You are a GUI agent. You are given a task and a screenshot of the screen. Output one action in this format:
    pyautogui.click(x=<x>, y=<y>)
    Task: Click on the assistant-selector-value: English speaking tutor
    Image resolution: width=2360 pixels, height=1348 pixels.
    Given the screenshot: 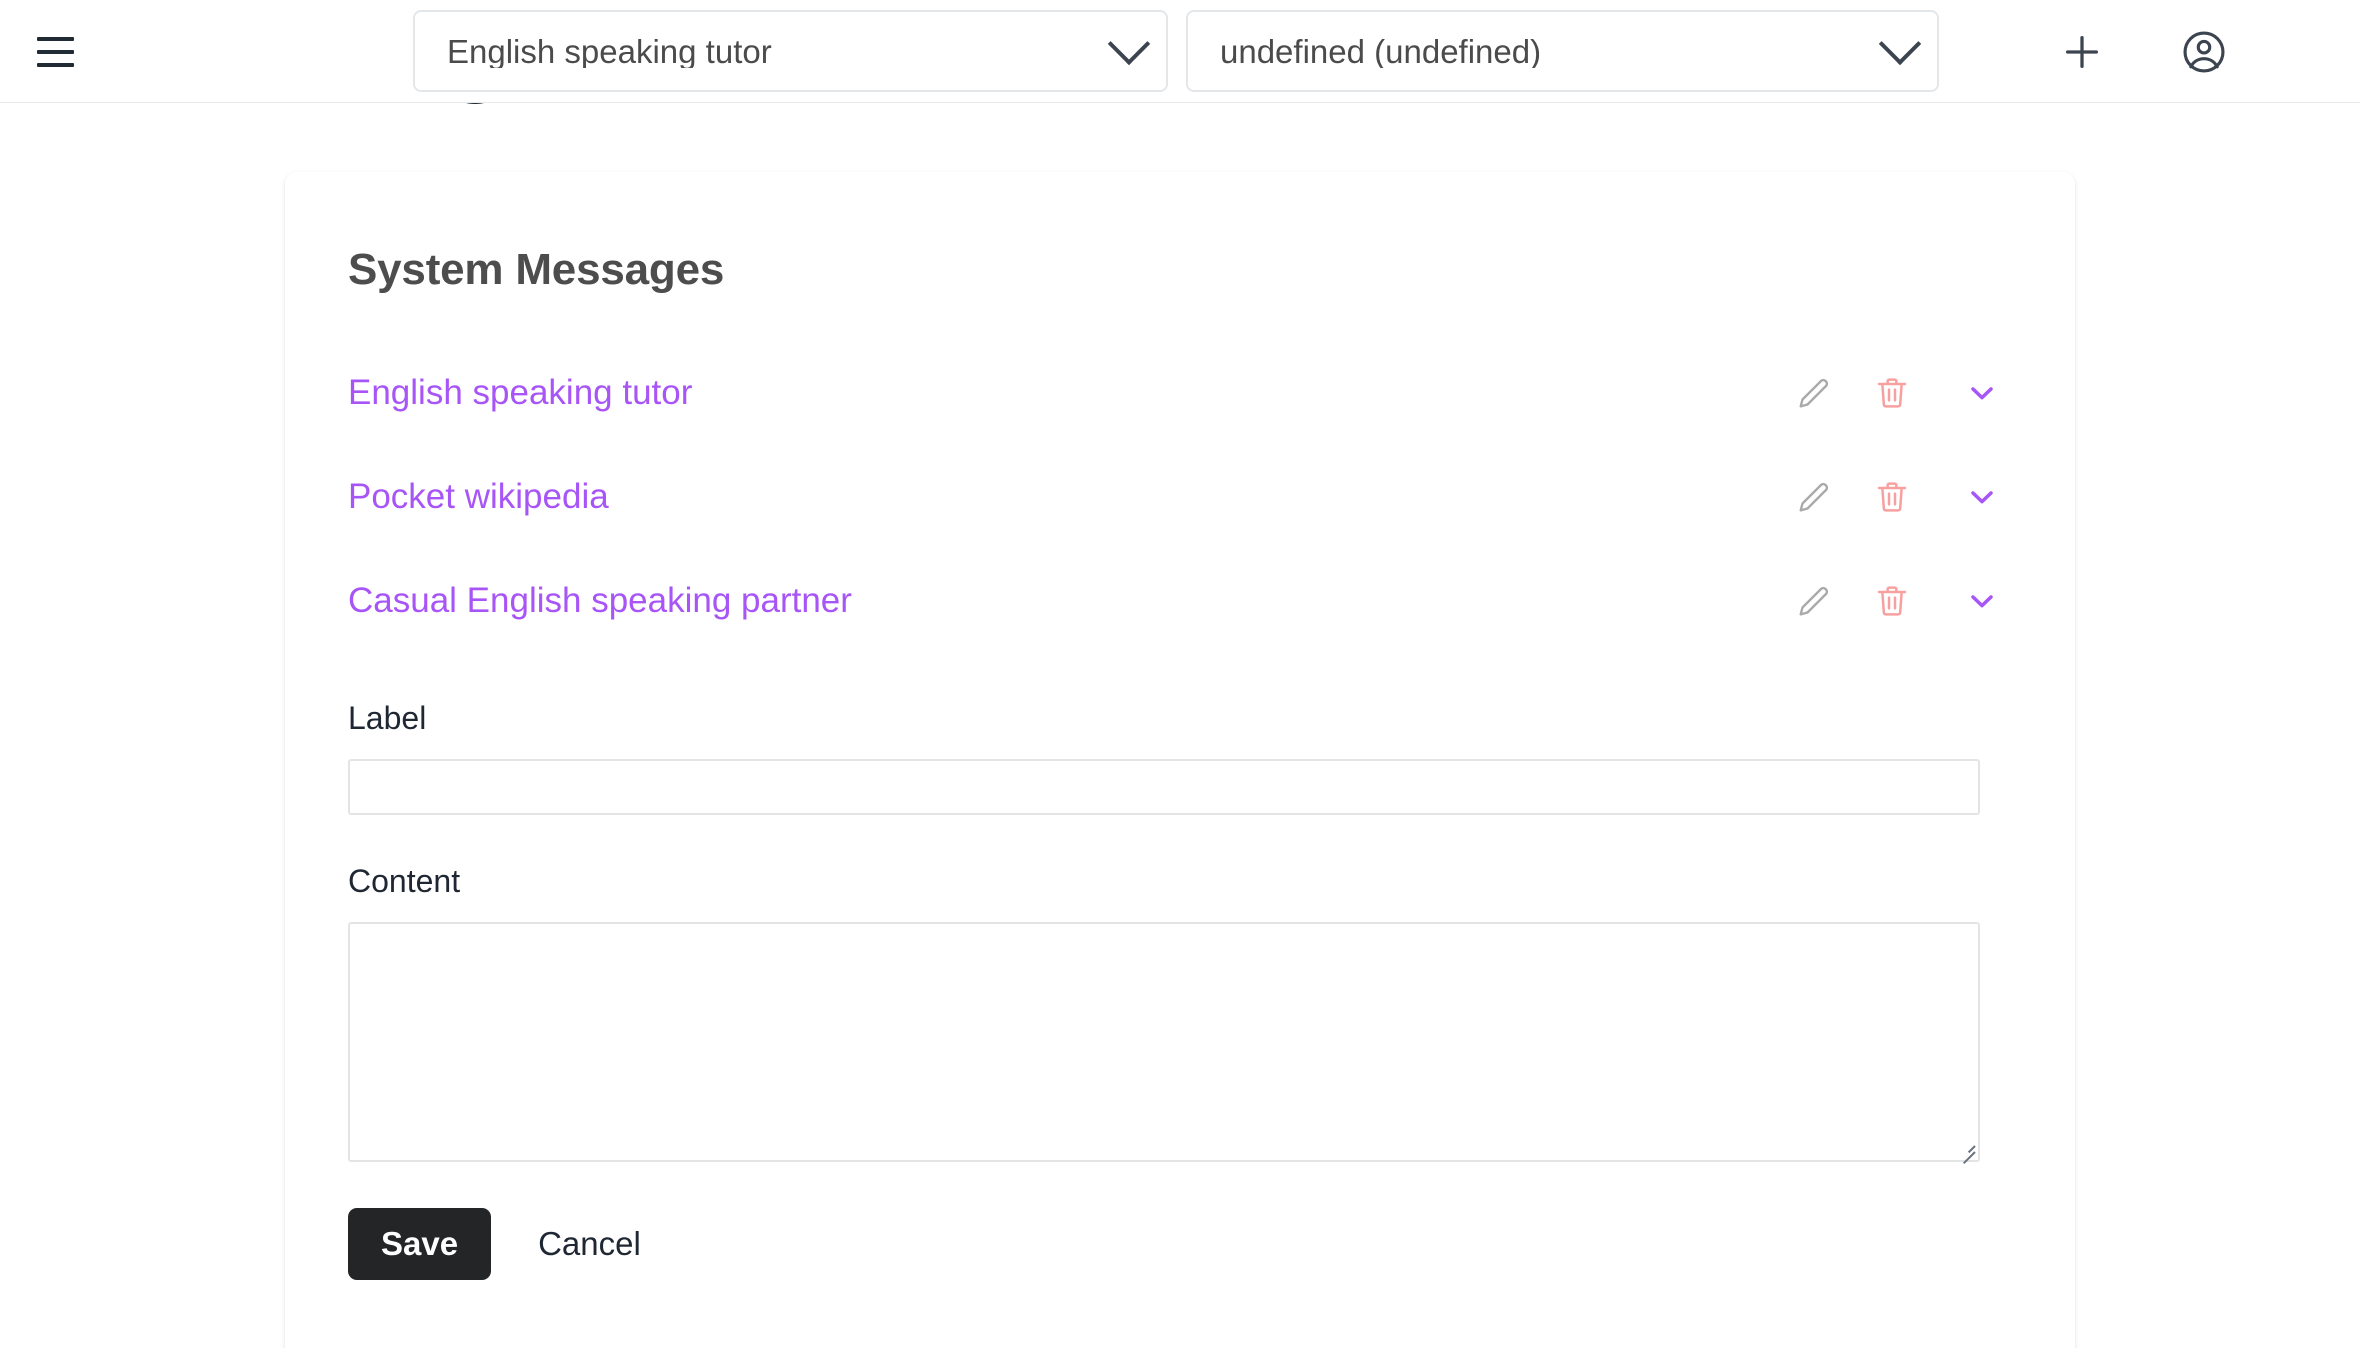 What is the action you would take?
    pyautogui.click(x=609, y=51)
    